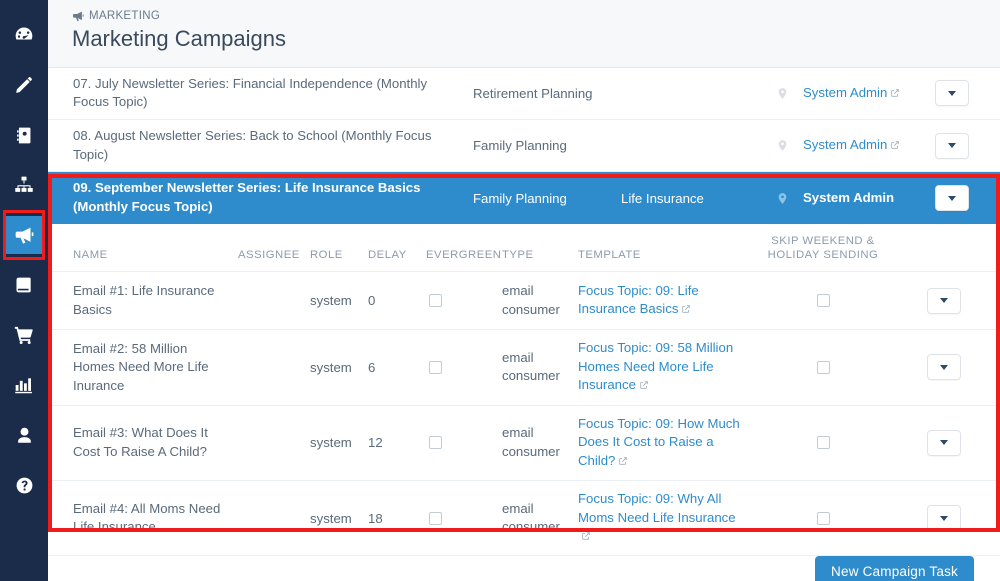 The width and height of the screenshot is (1000, 581). I want to click on sidebar-item-account, so click(24, 435).